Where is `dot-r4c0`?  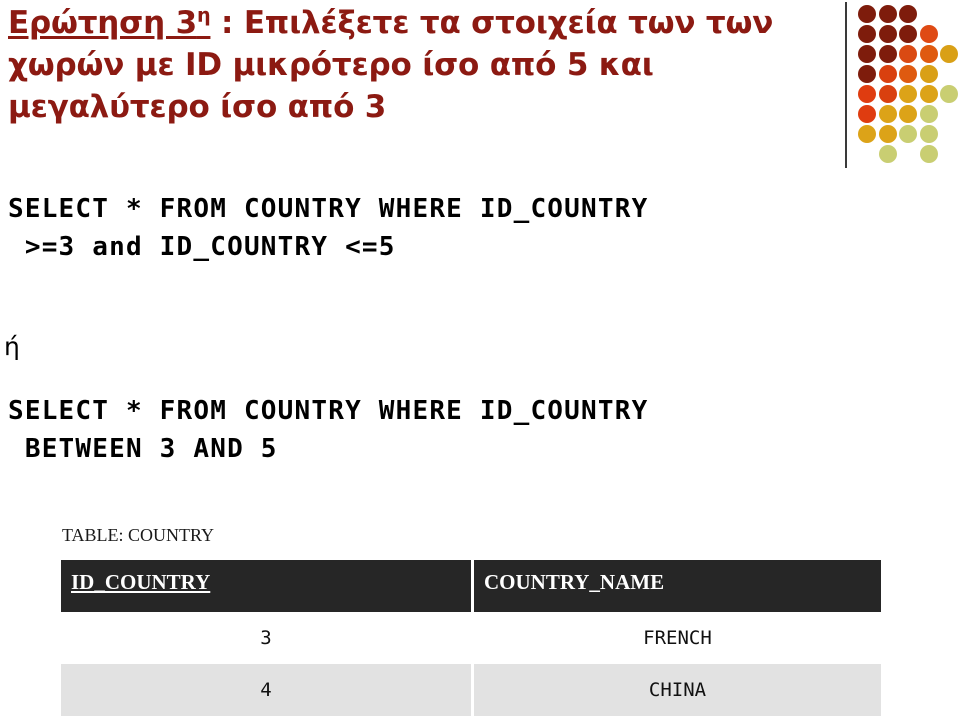 dot-r4c0 is located at coordinates (867, 94).